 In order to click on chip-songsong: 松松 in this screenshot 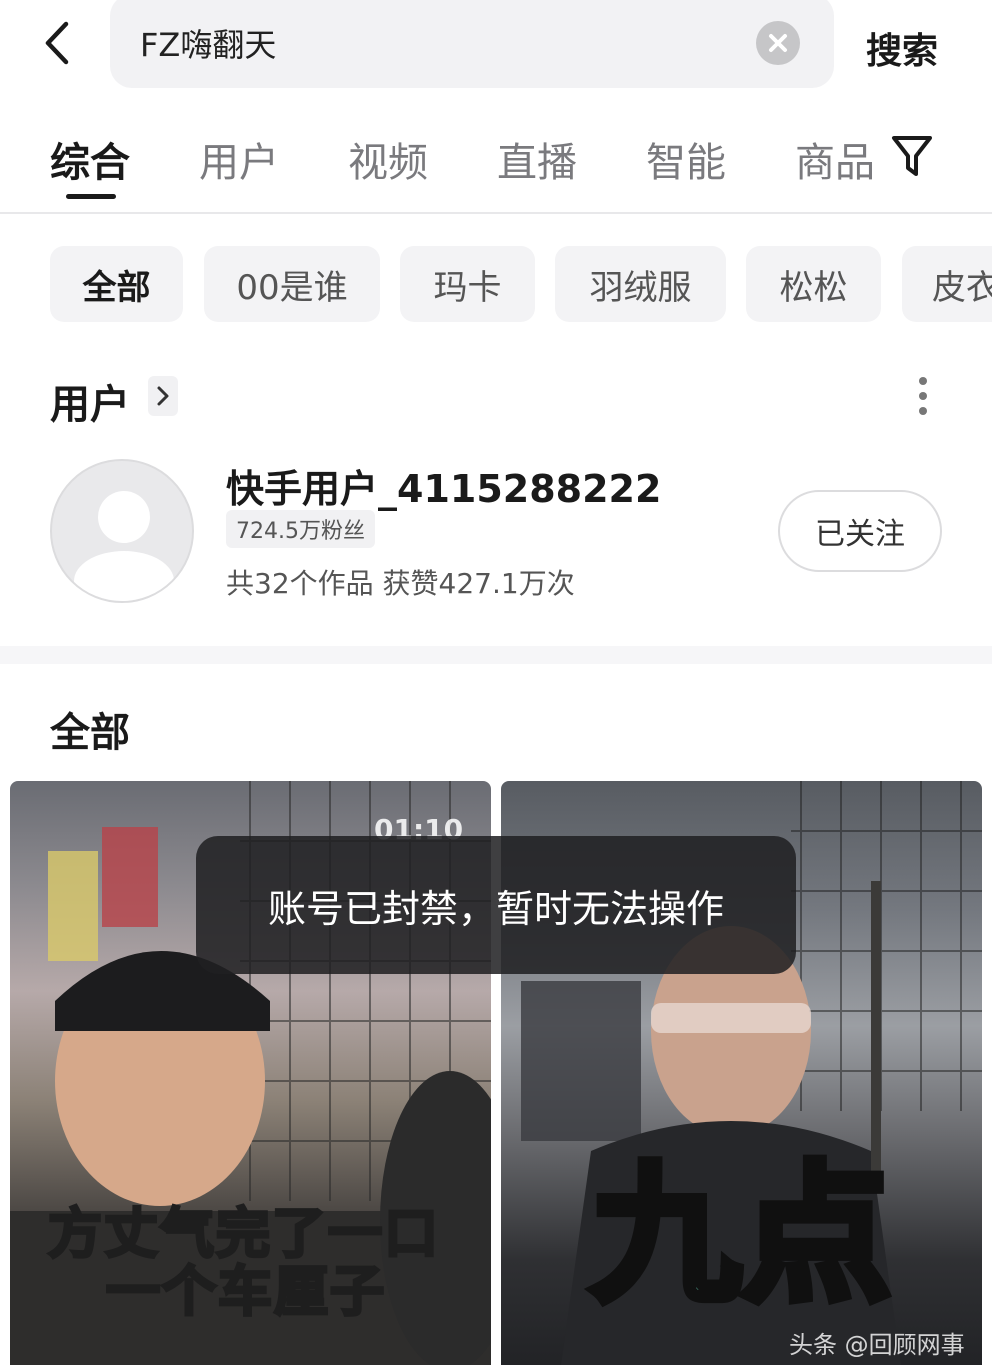, I will do `click(813, 284)`.